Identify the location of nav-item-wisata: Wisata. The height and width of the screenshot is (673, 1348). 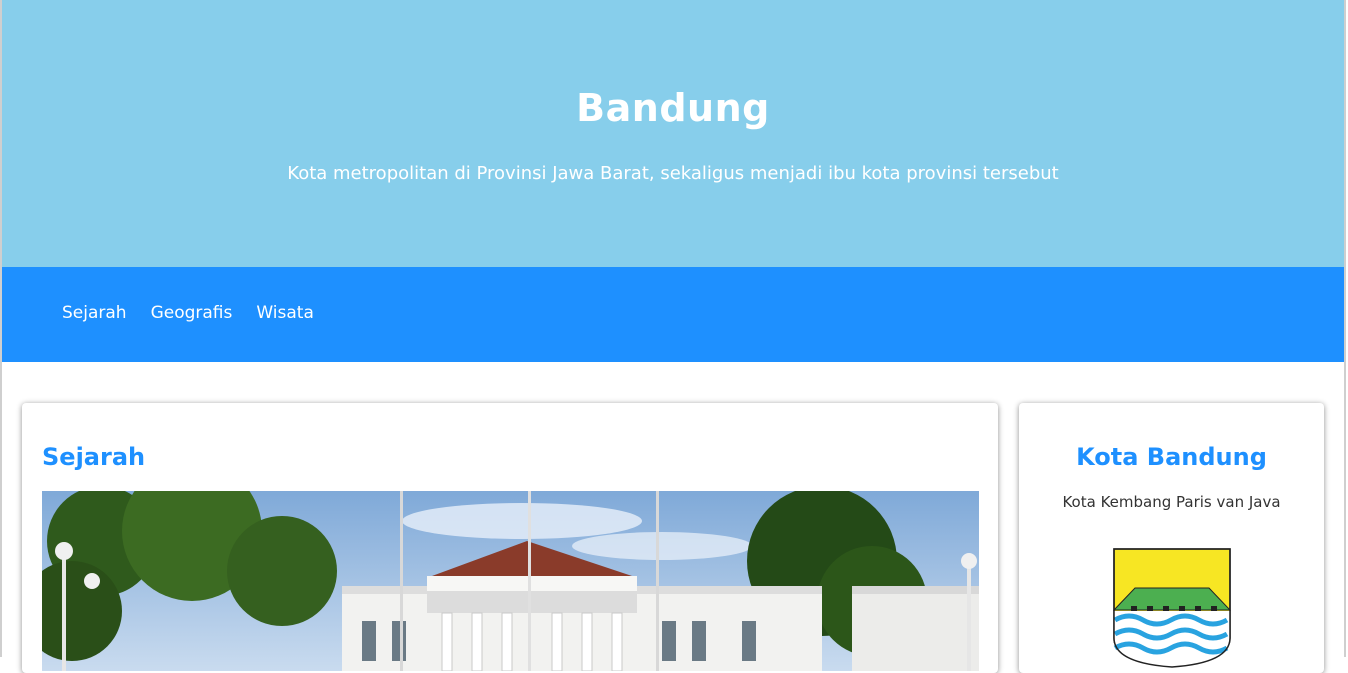
(285, 313).